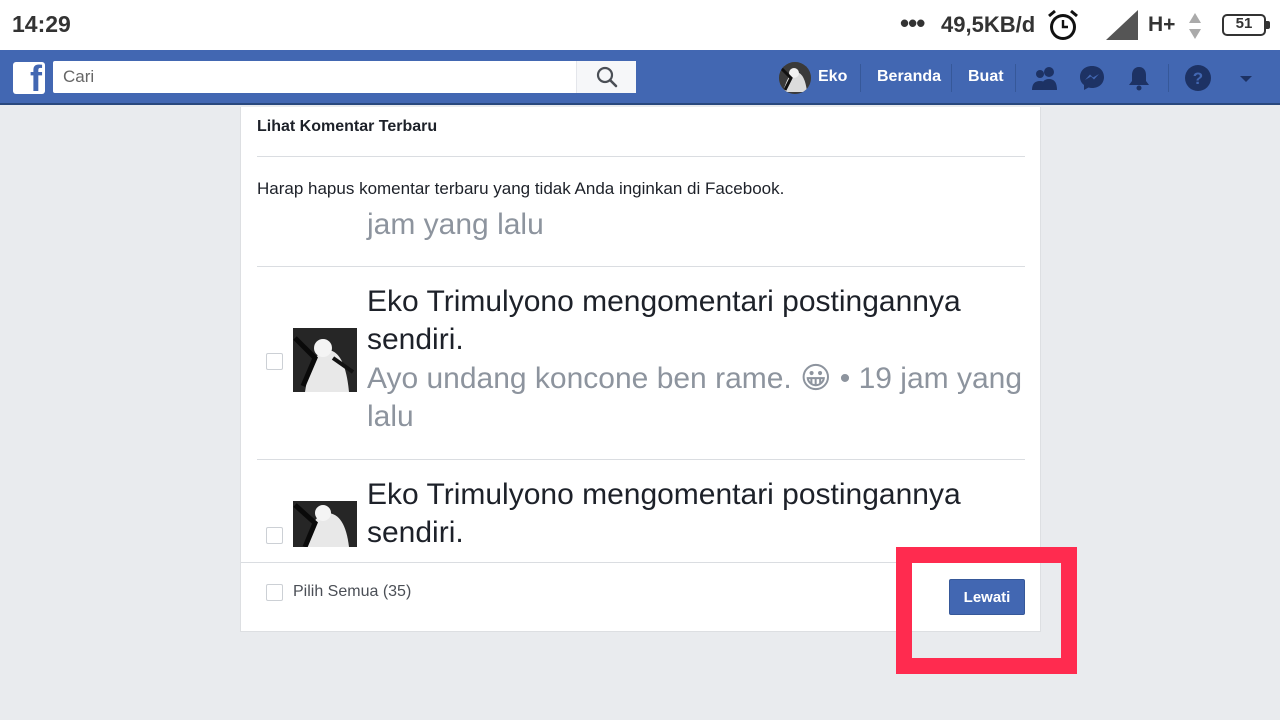 This screenshot has height=720, width=1280. I want to click on annotation-highlight, so click(986, 610).